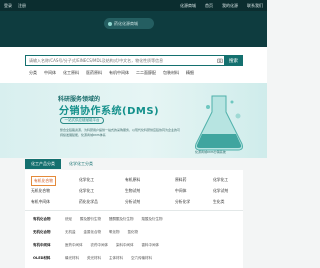 This screenshot has height=268, width=320. I want to click on nav-home: 首页, so click(209, 6).